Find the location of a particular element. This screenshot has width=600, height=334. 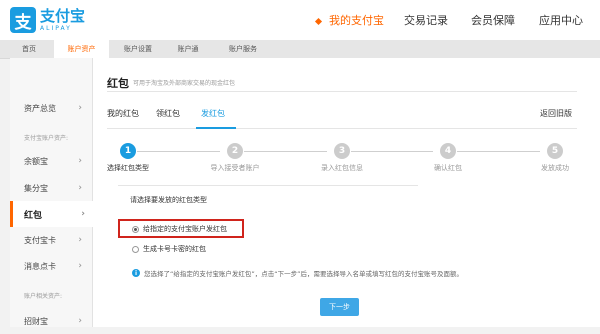

option-label: 生成卡号卡密的红包 is located at coordinates (174, 249).